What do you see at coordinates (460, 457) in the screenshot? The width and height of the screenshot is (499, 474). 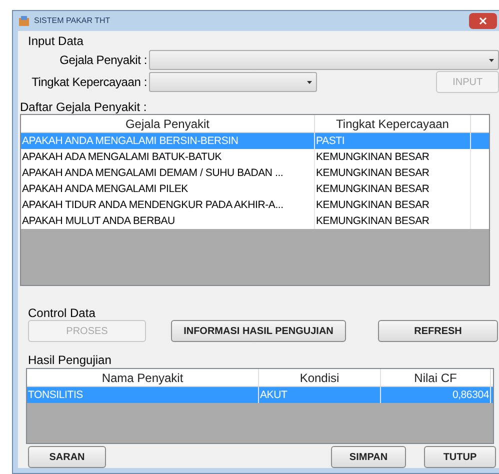 I see `button: TUTUP` at bounding box center [460, 457].